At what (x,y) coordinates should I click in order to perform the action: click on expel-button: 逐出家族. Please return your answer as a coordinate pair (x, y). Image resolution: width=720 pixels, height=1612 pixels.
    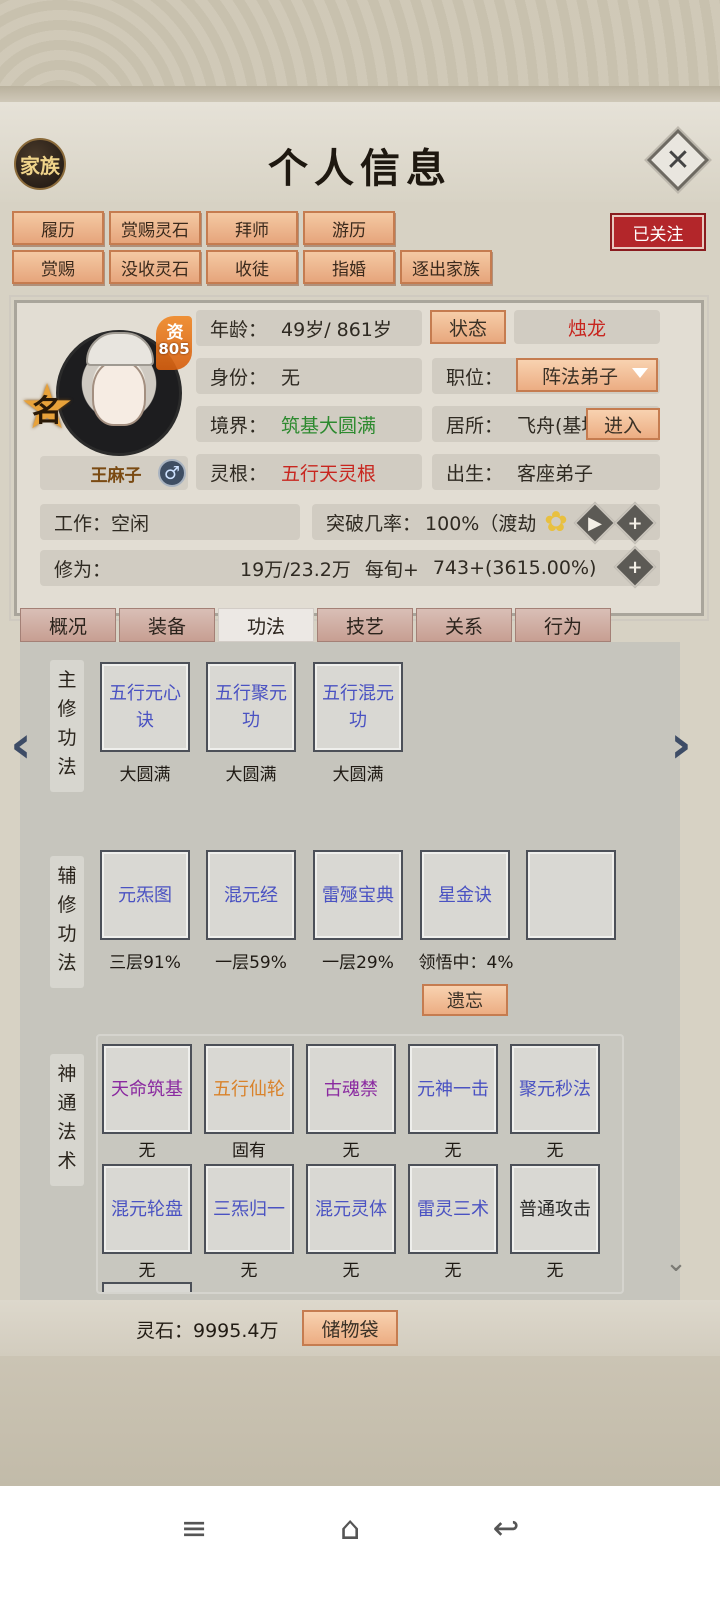
    Looking at the image, I should click on (446, 267).